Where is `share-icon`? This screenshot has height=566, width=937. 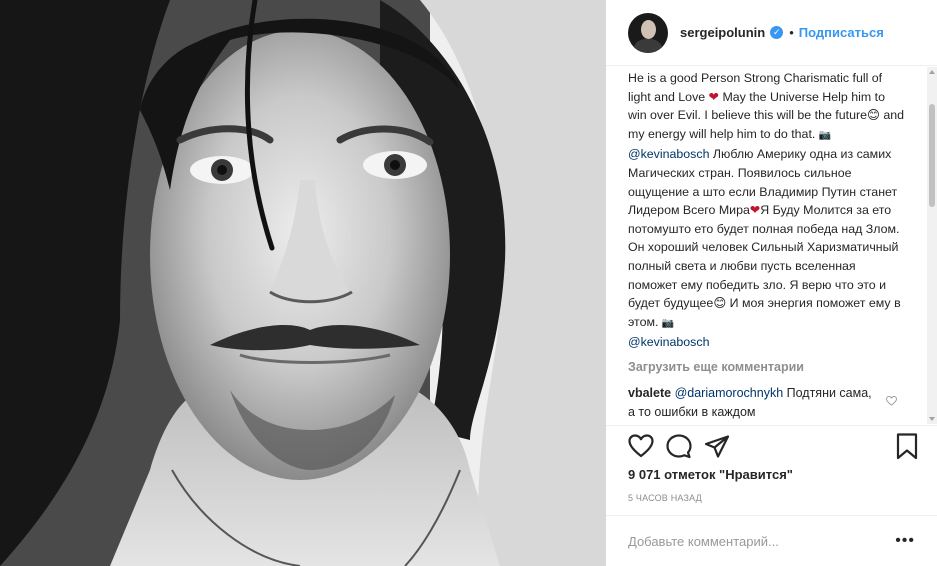
share-icon is located at coordinates (717, 446).